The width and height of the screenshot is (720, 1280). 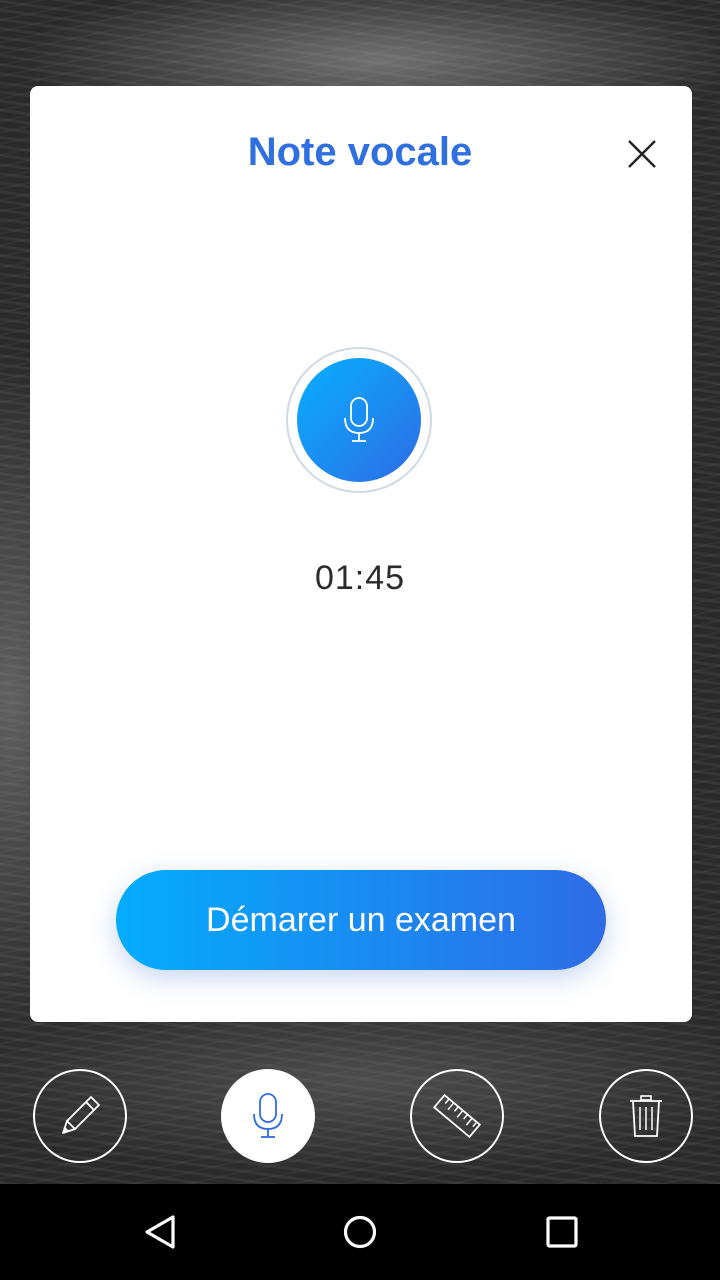 I want to click on recents-square-icon, so click(x=562, y=1232).